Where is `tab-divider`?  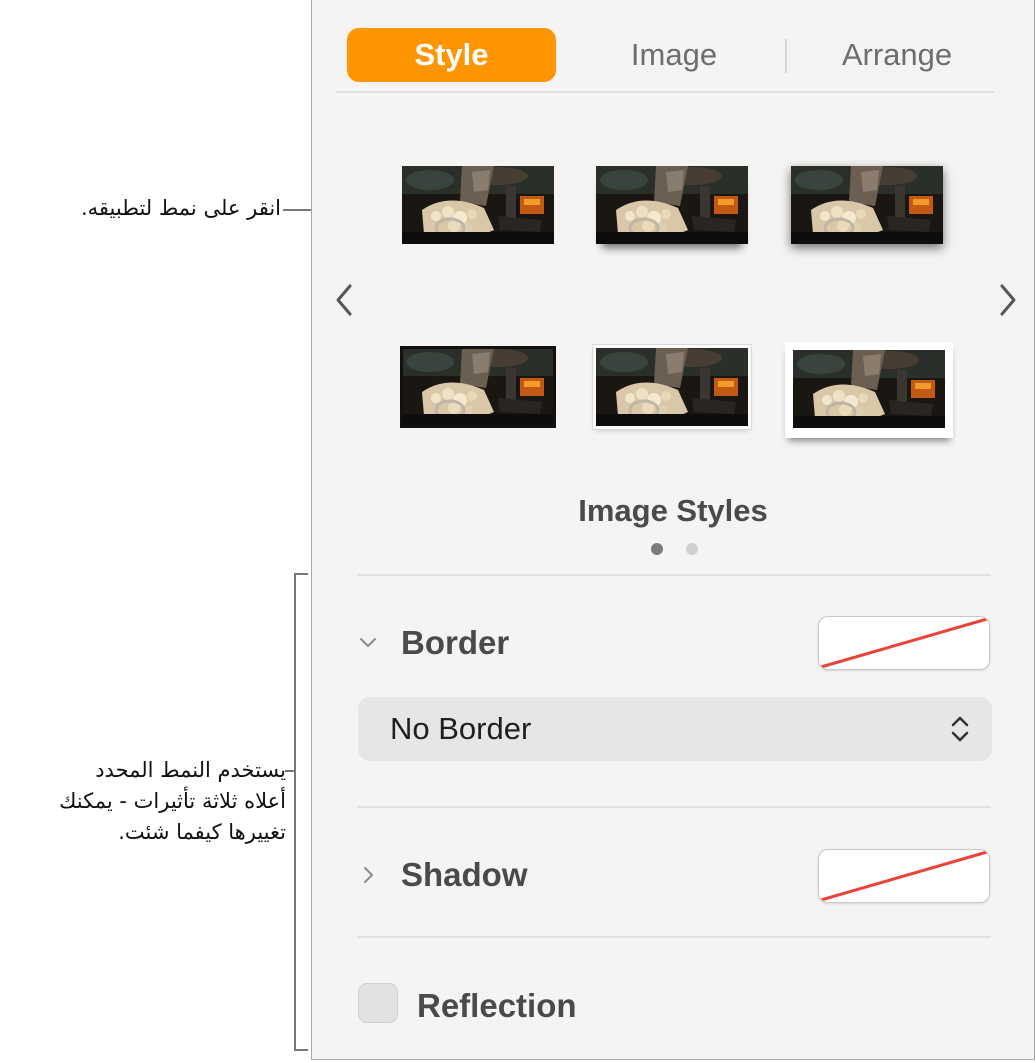 tab-divider is located at coordinates (786, 56).